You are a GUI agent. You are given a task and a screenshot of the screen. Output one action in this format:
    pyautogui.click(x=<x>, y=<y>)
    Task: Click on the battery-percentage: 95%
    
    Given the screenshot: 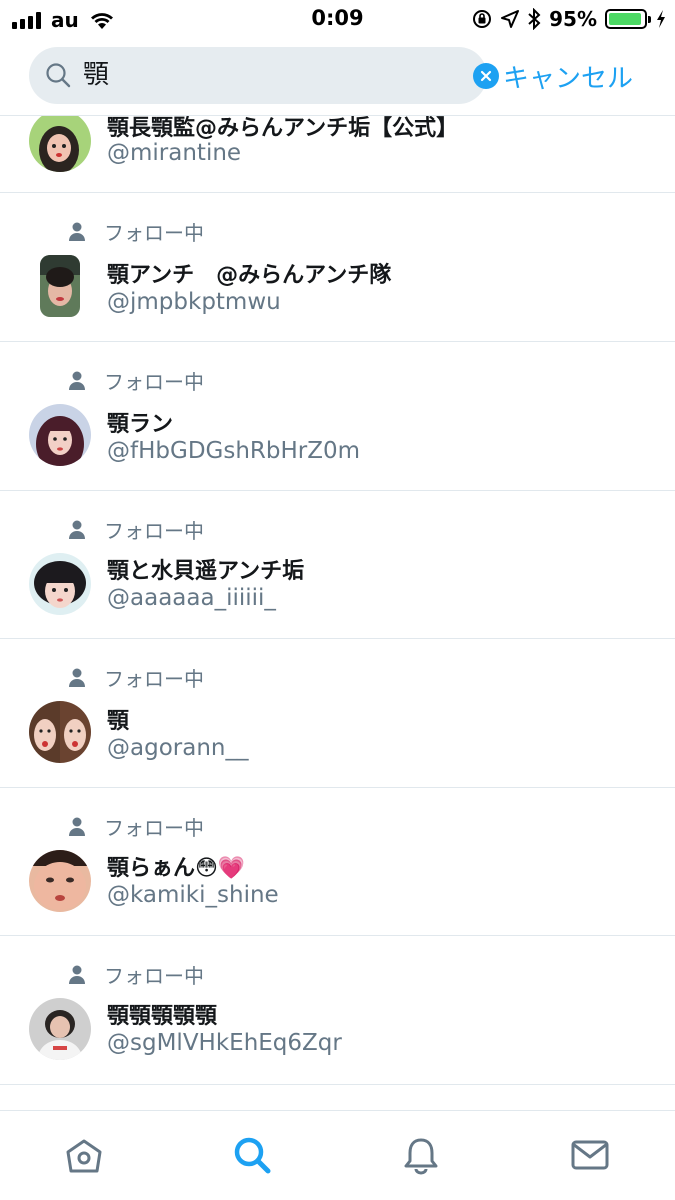 What is the action you would take?
    pyautogui.click(x=573, y=19)
    